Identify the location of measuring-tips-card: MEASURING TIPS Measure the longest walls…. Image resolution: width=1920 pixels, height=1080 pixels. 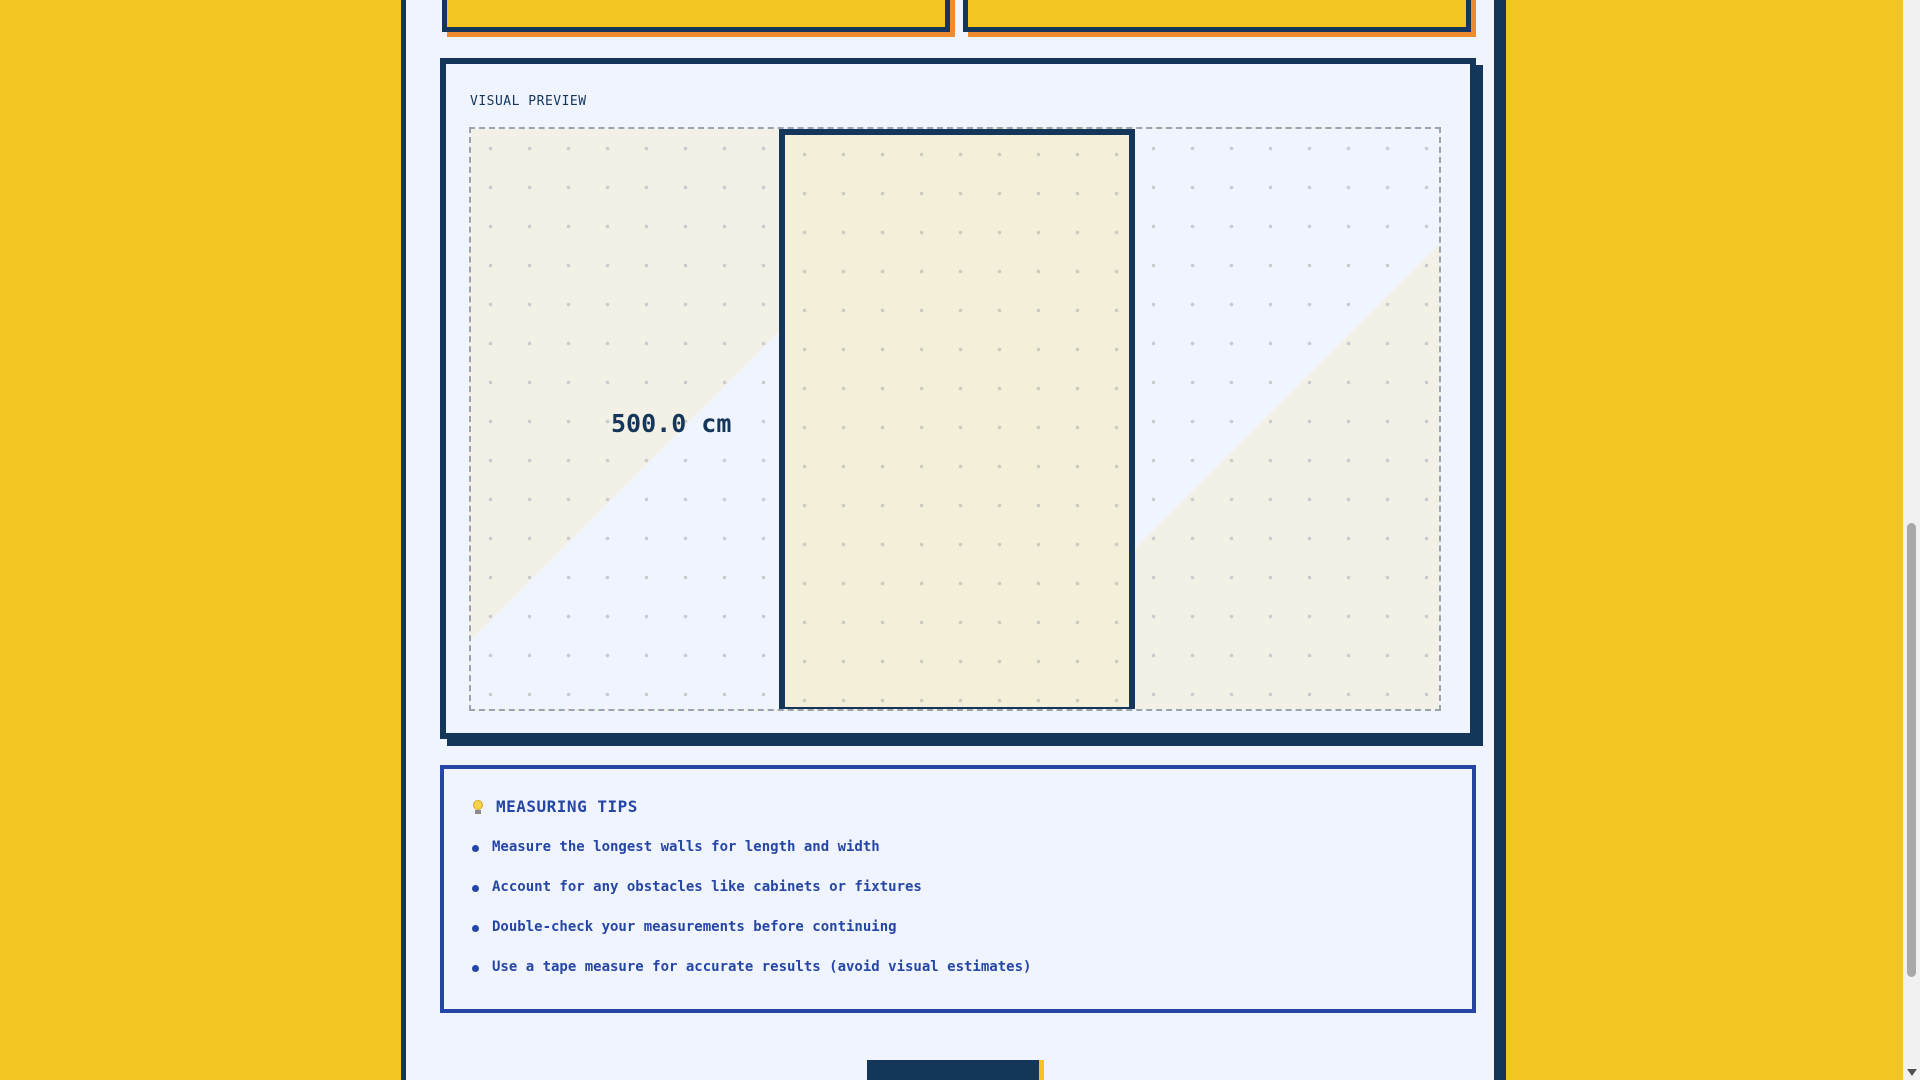
(958, 889).